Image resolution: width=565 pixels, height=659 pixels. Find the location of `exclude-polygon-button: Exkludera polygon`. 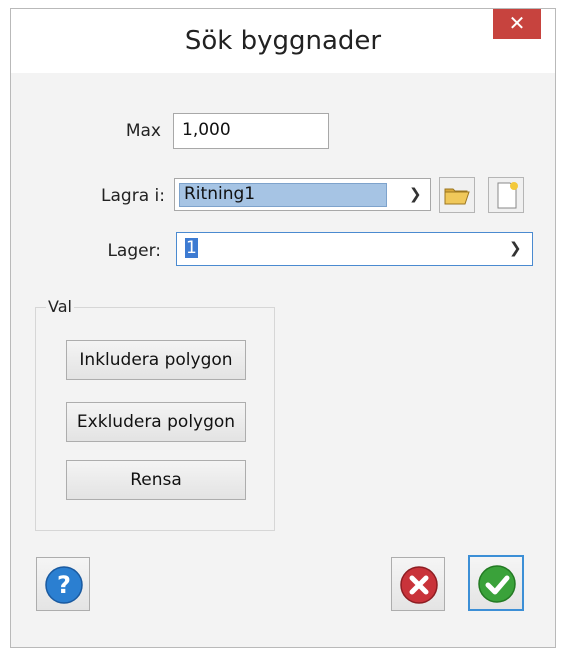

exclude-polygon-button: Exkludera polygon is located at coordinates (156, 422).